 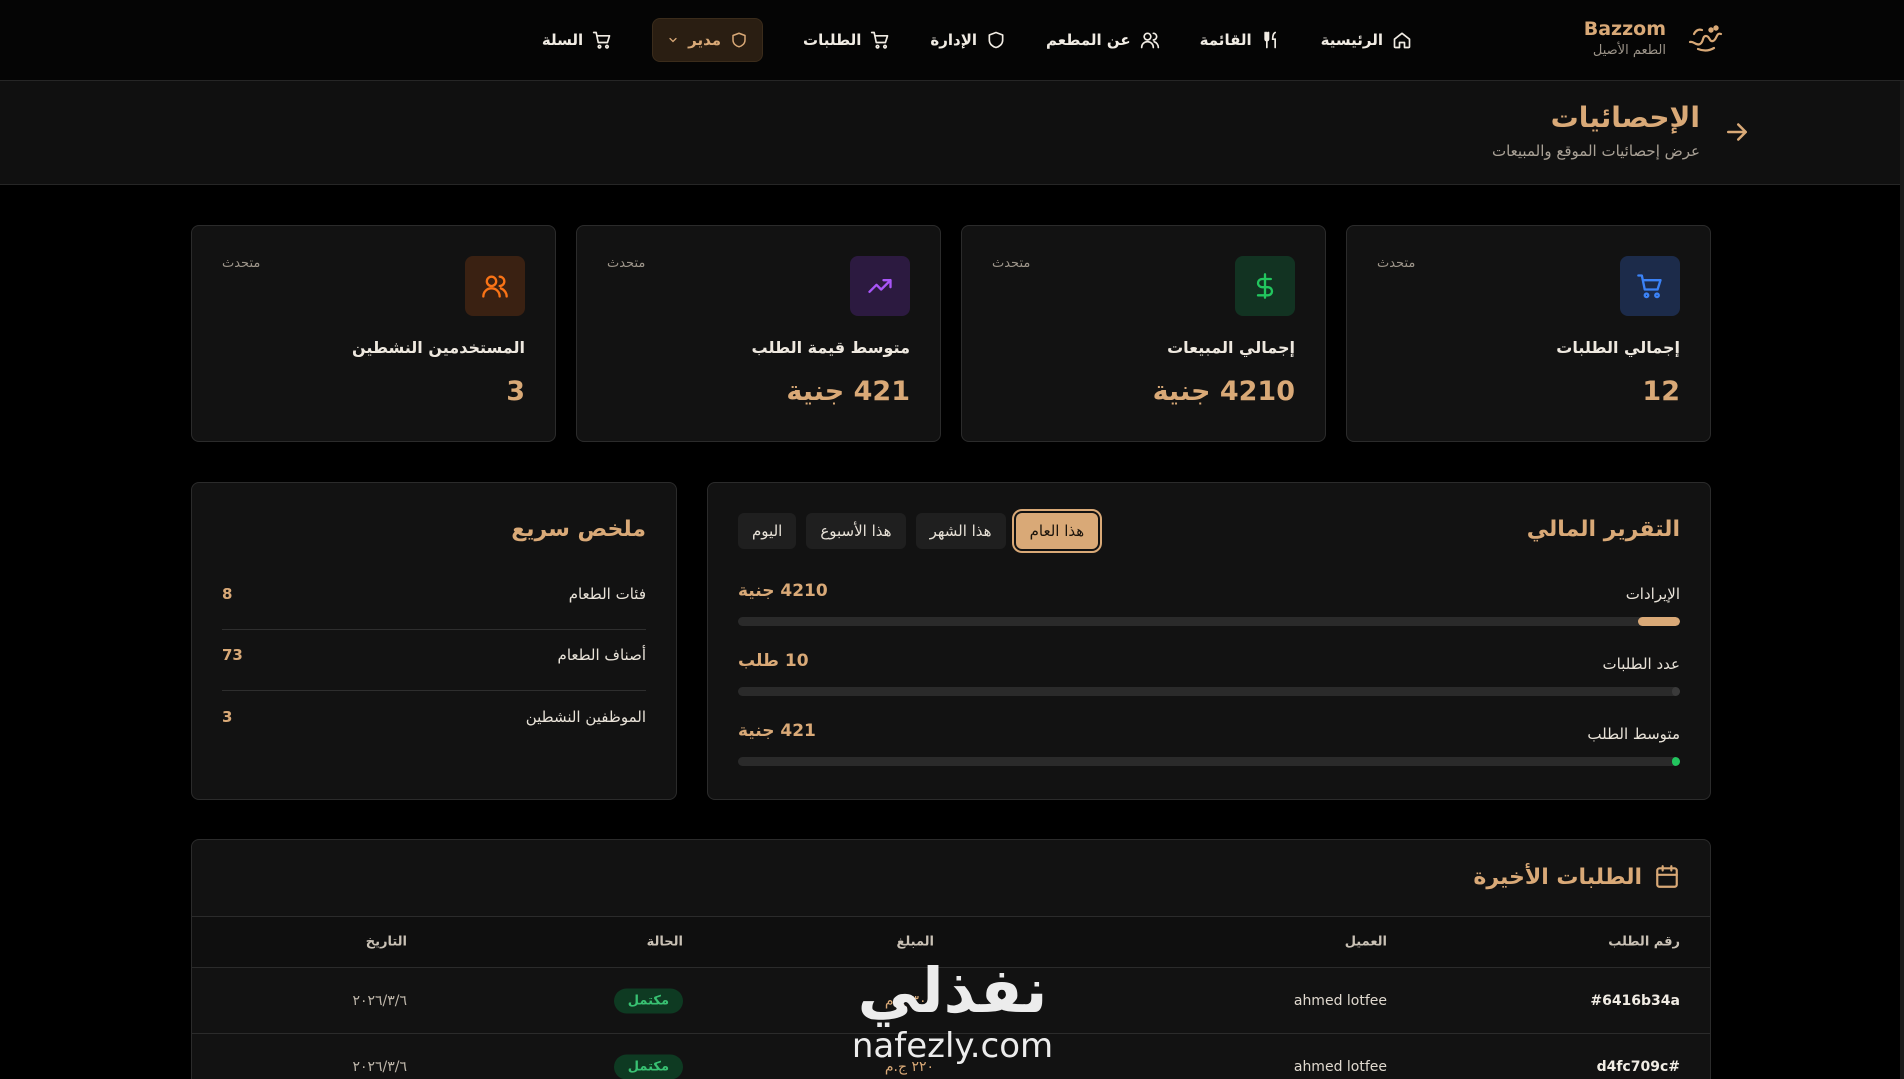 What do you see at coordinates (830, 347) in the screenshot?
I see `stat-label: متوسط قيمة الطلب` at bounding box center [830, 347].